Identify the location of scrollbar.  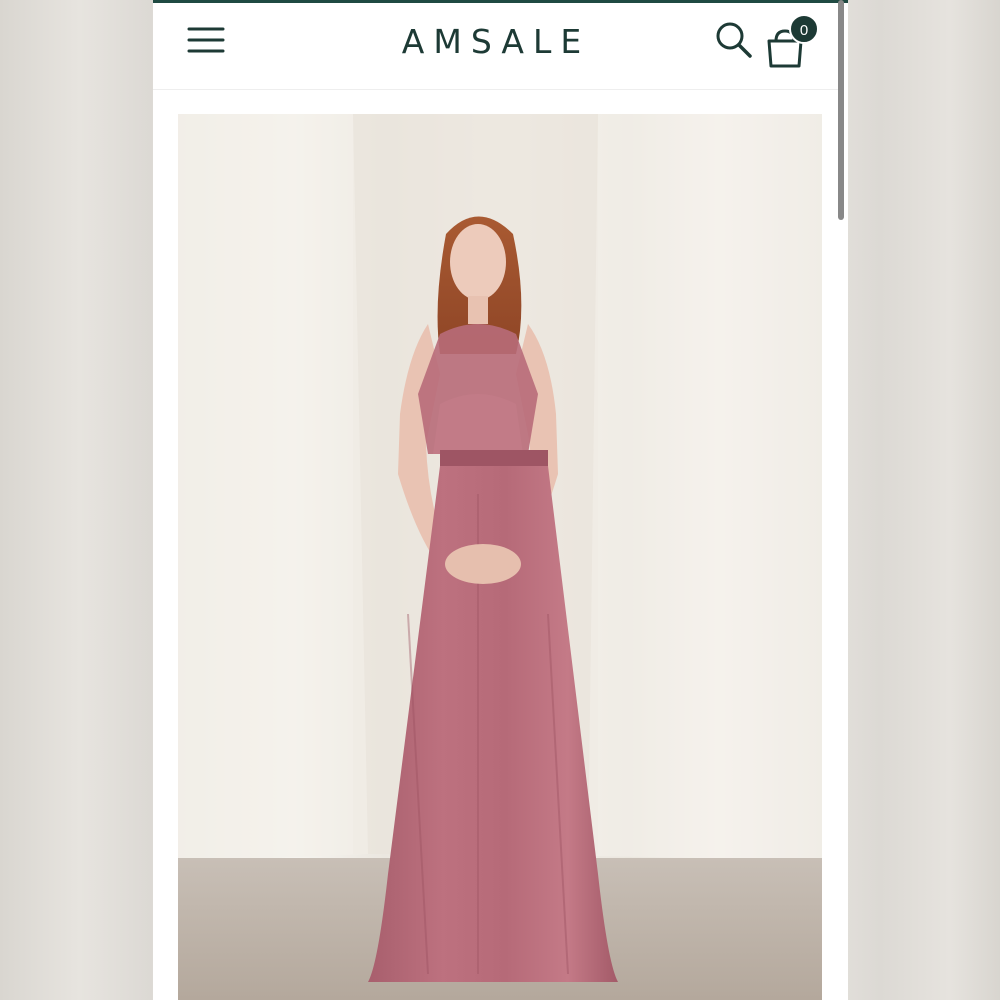
(841, 110).